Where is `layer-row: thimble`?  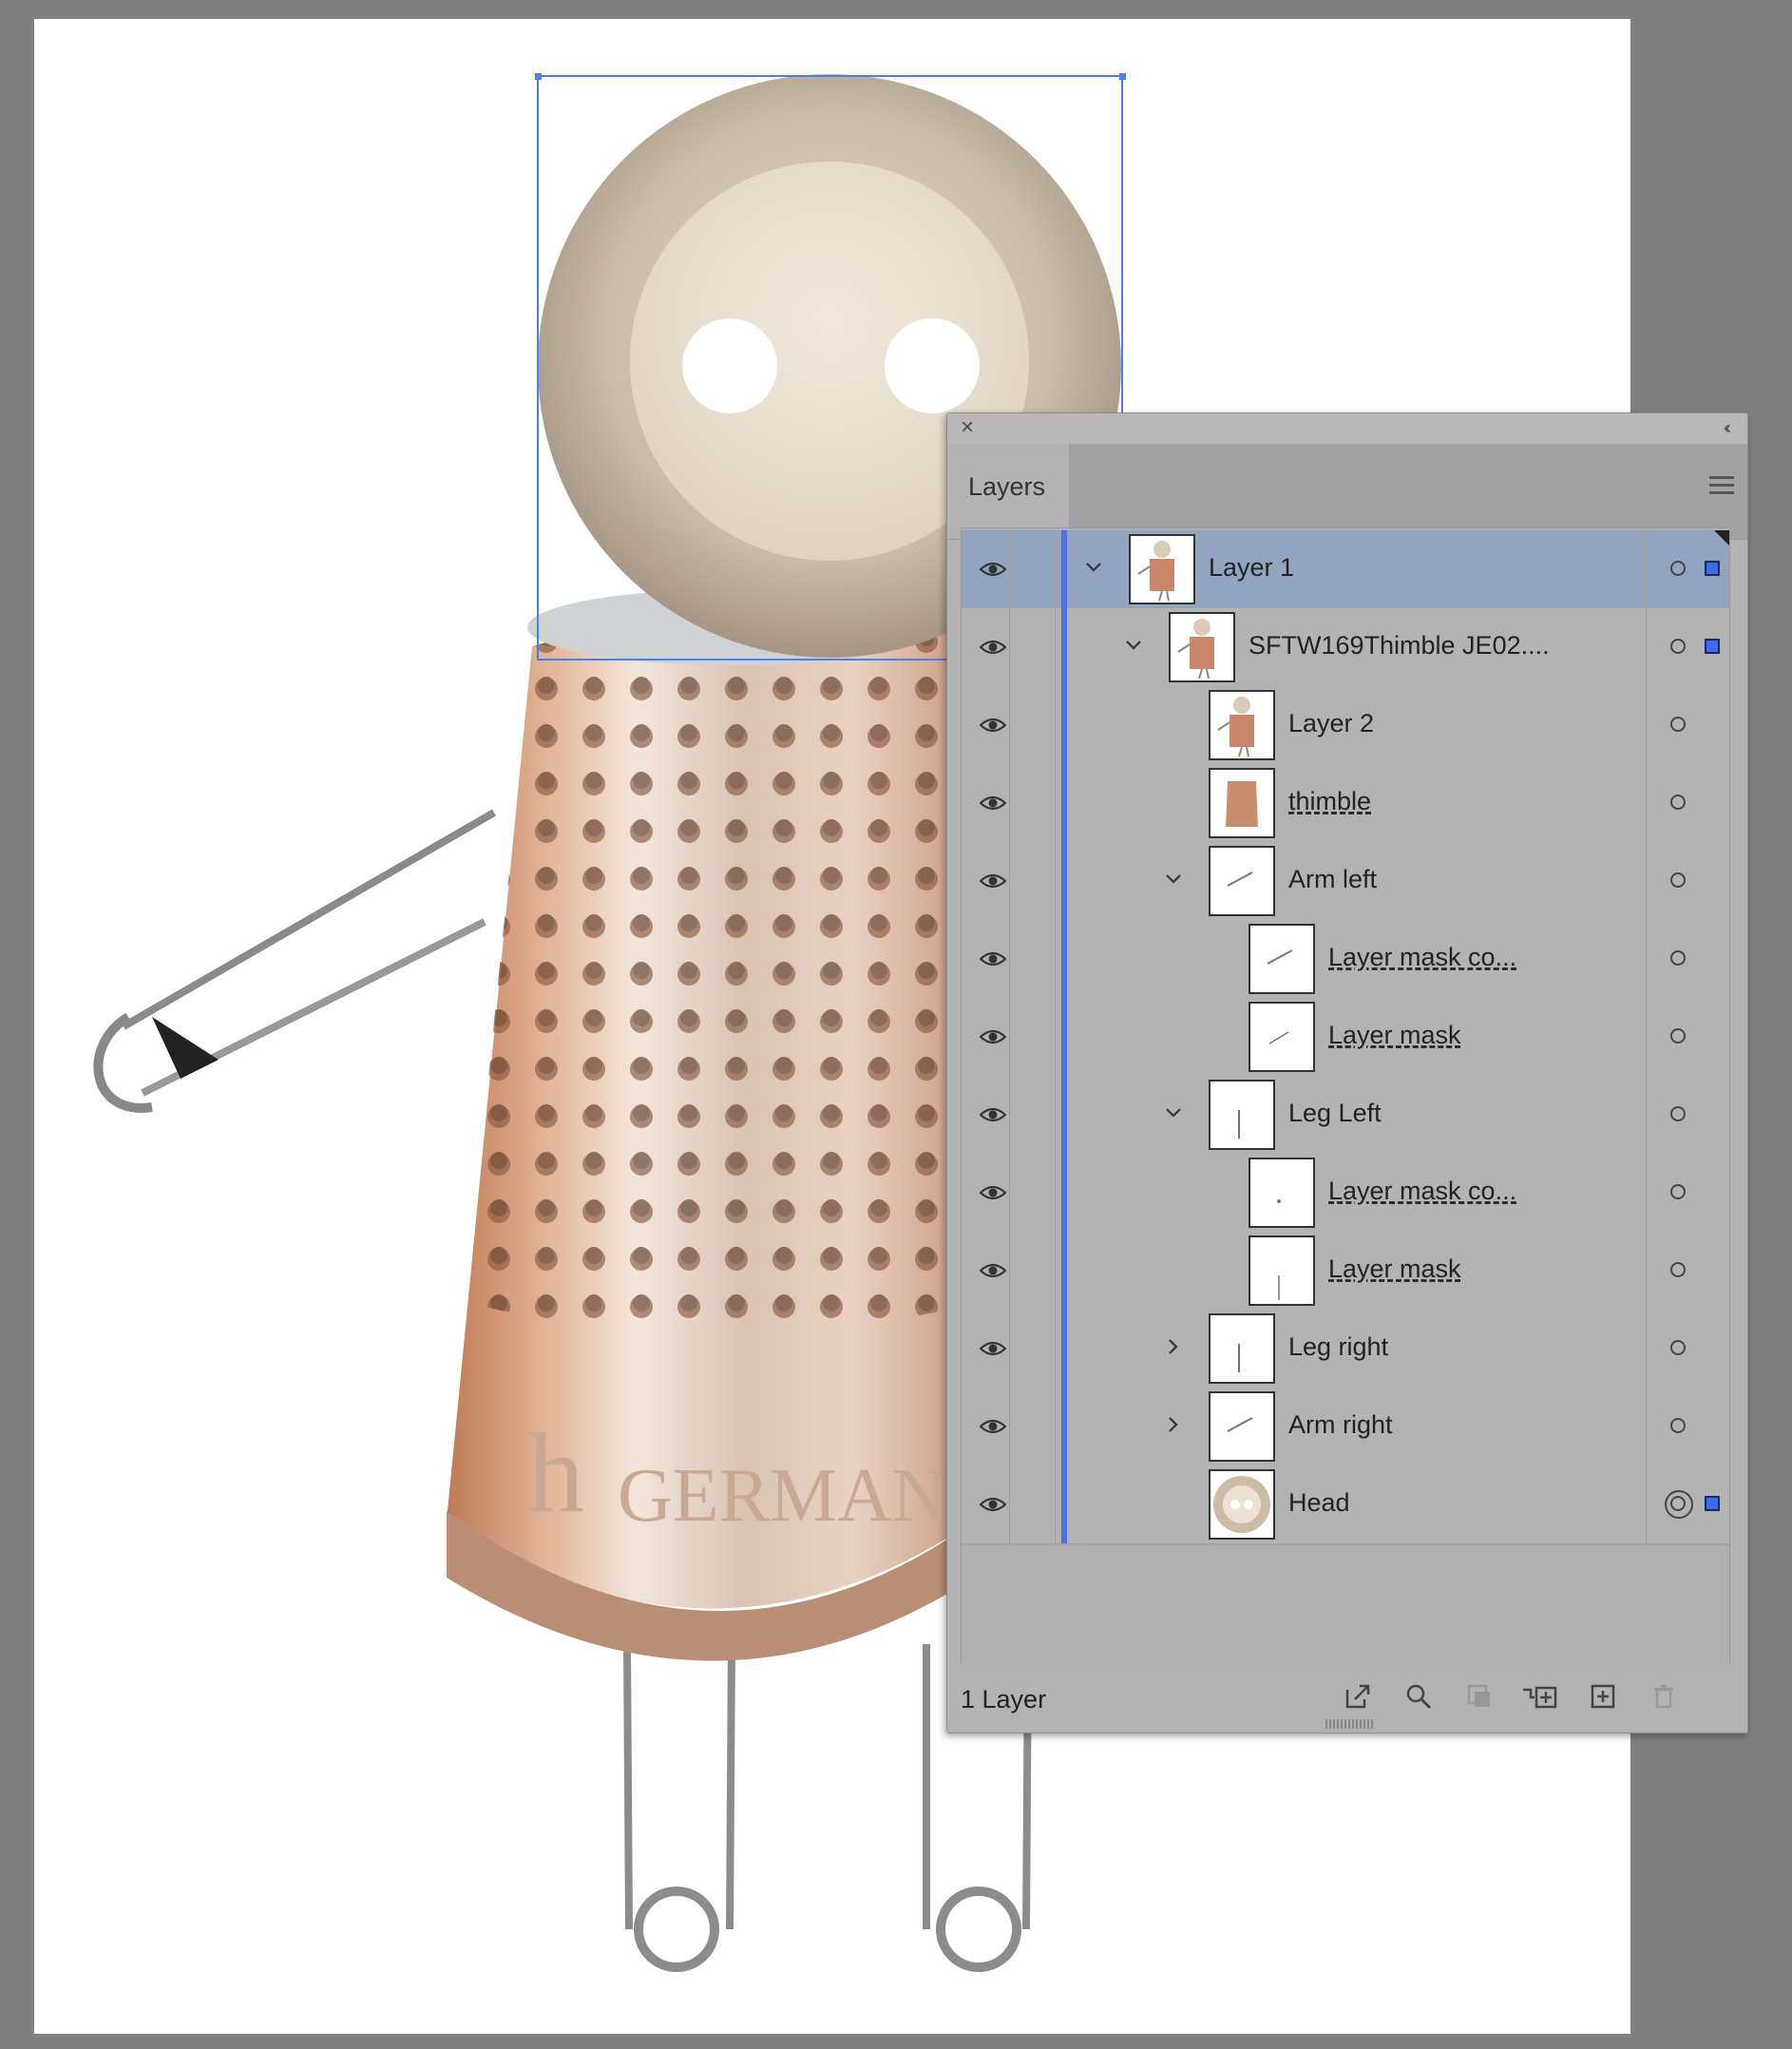
layer-row: thimble is located at coordinates (1346, 804).